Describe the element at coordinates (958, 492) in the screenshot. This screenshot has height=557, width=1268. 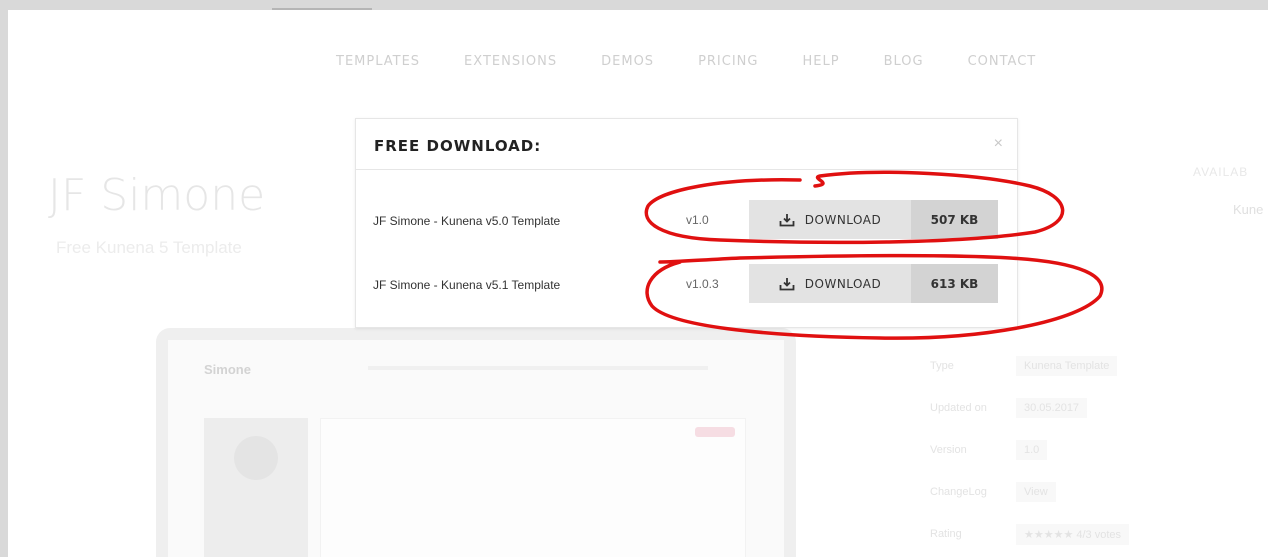
I see `meta-key: ChangeLog` at that location.